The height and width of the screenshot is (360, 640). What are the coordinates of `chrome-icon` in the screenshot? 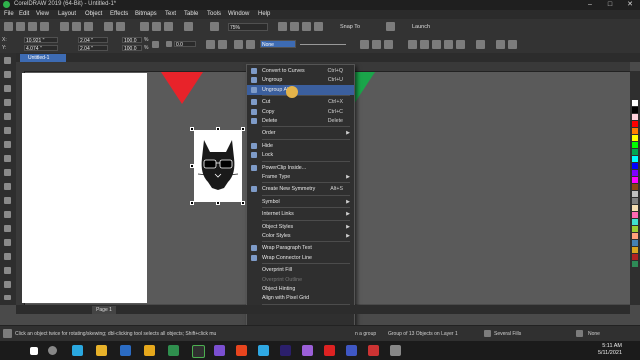 It's located at (101, 350).